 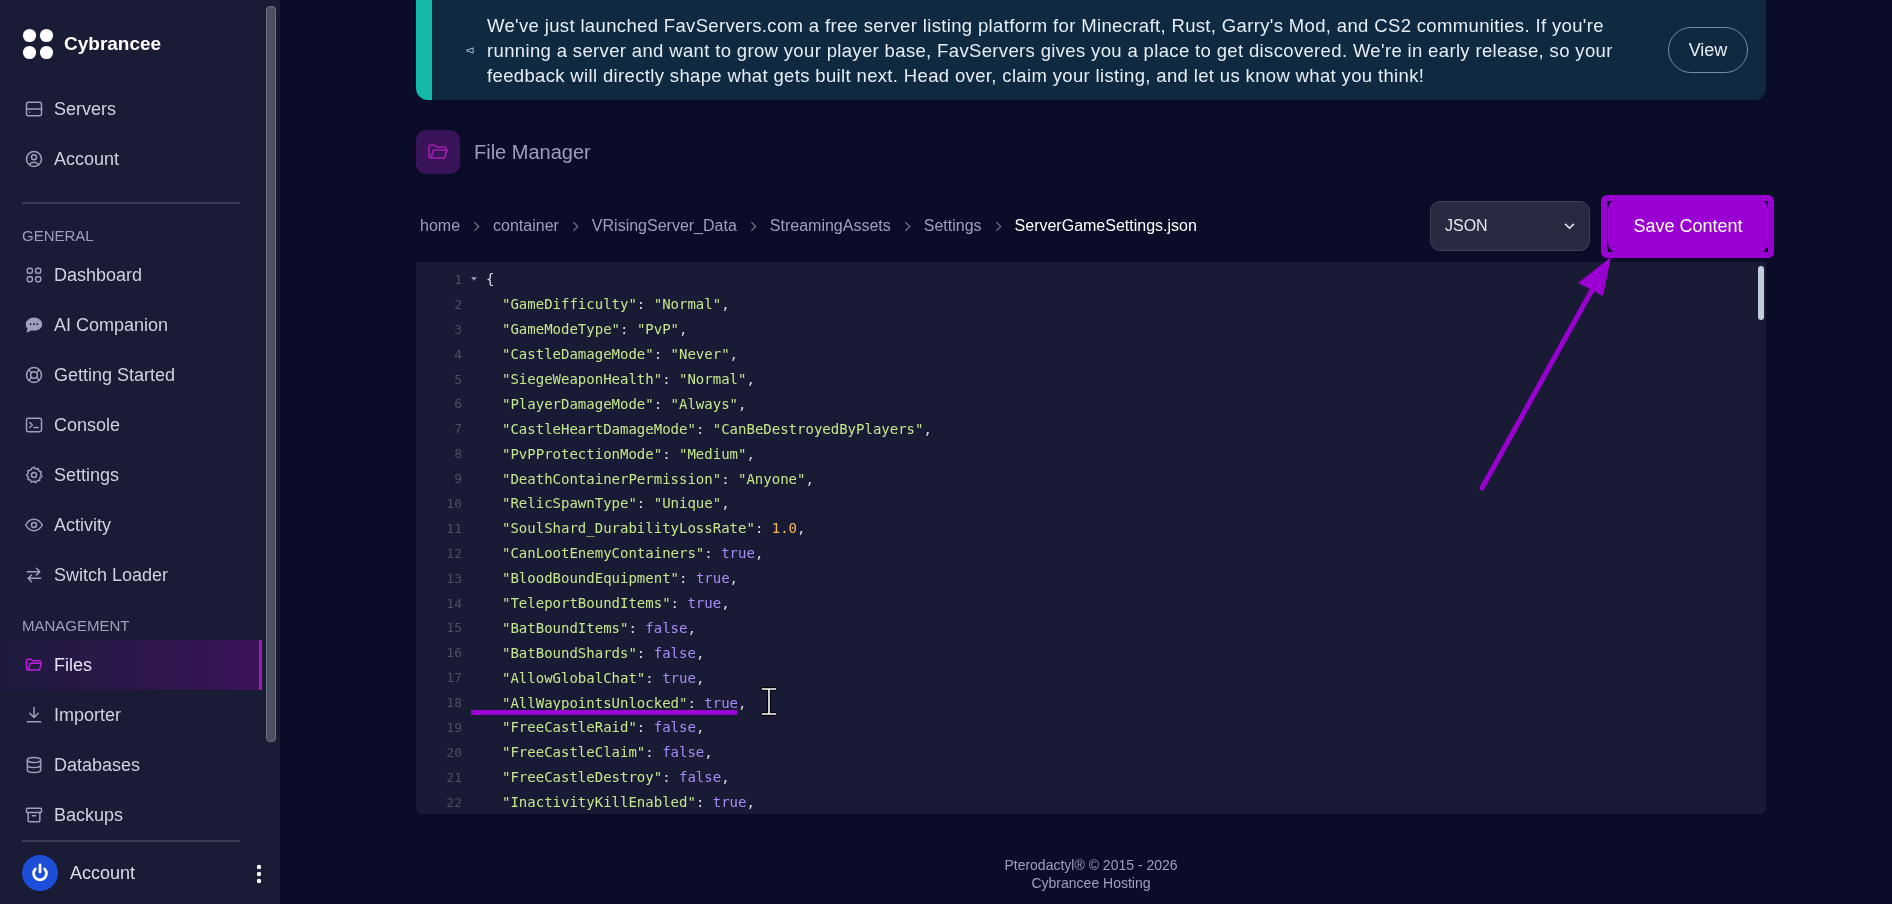 I want to click on code-line: "BatBoundShards": false,, so click(x=603, y=652).